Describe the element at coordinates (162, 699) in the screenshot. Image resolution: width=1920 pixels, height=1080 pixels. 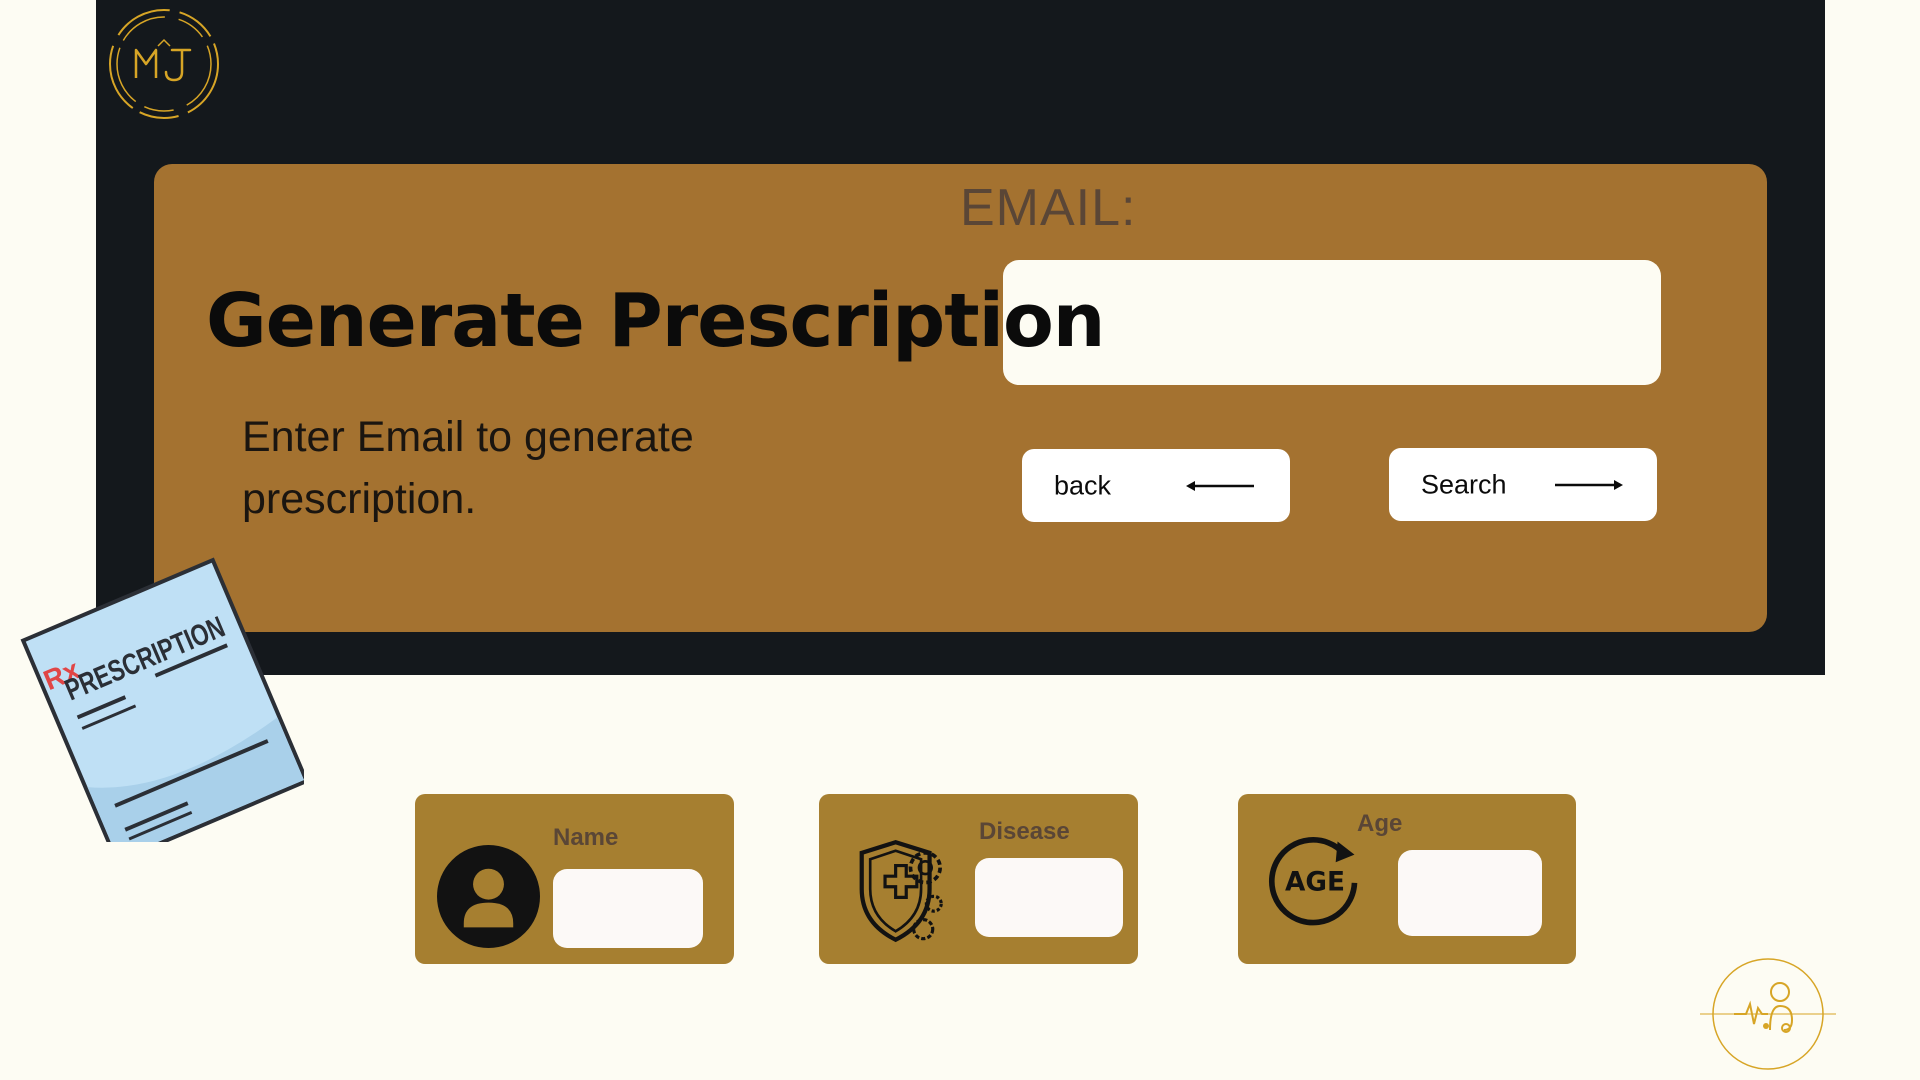
I see `prescription-paper-illustration: Rx PRESCRIPTION` at that location.